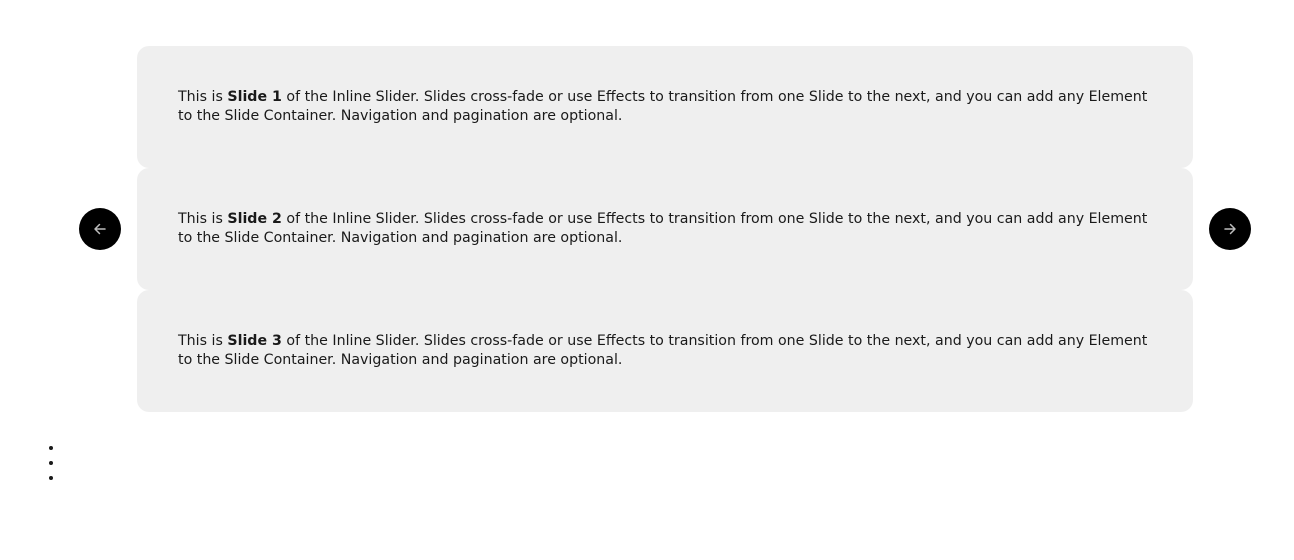  Describe the element at coordinates (254, 219) in the screenshot. I see `slide-title: Slide 2` at that location.